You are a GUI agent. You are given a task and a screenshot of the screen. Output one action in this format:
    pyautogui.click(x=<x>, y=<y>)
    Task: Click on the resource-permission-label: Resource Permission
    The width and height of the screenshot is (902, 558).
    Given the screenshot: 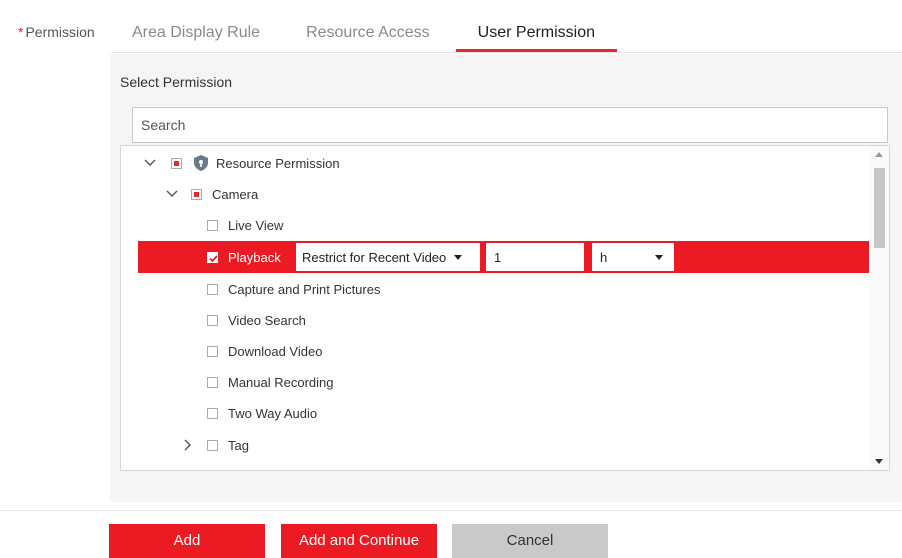 What is the action you would take?
    pyautogui.click(x=278, y=163)
    